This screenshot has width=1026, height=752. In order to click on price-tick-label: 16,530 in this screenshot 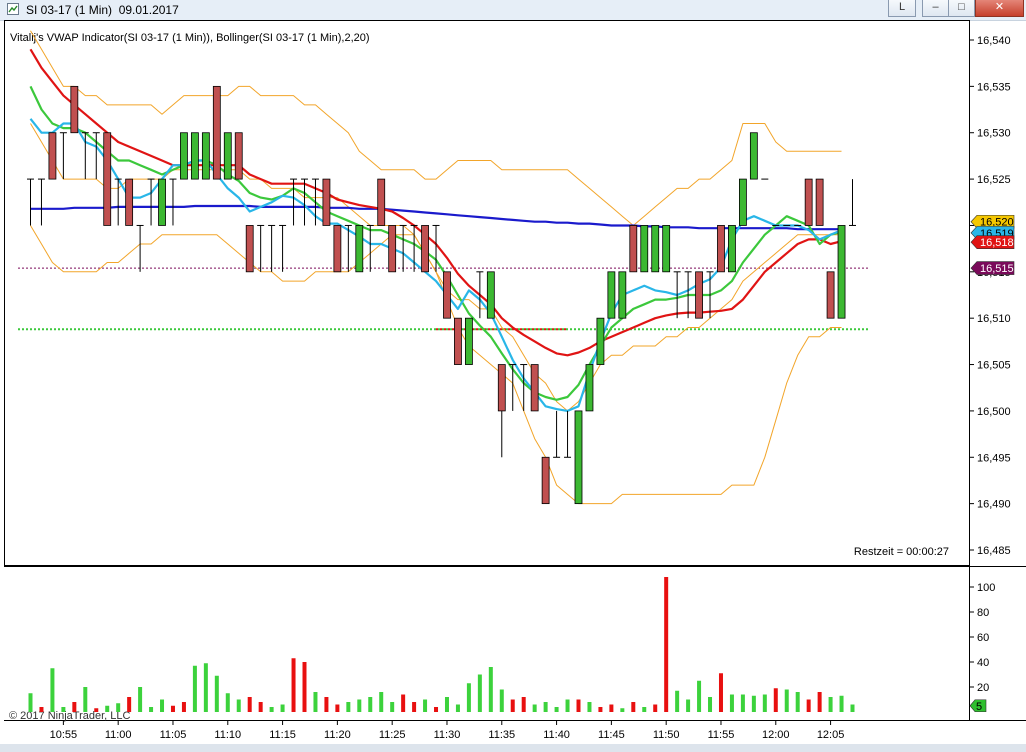, I will do `click(994, 134)`.